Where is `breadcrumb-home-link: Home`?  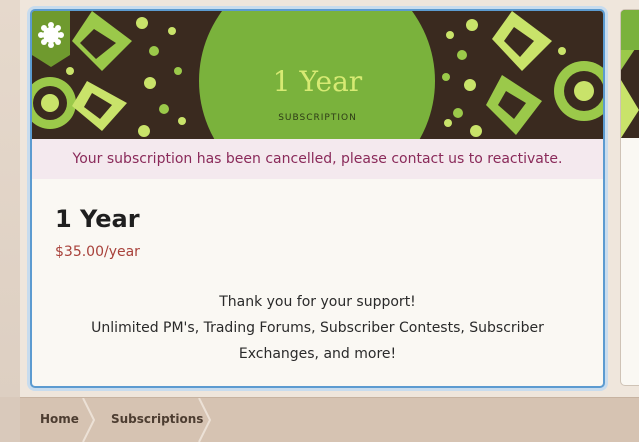
breadcrumb-home-link: Home is located at coordinates (59, 420).